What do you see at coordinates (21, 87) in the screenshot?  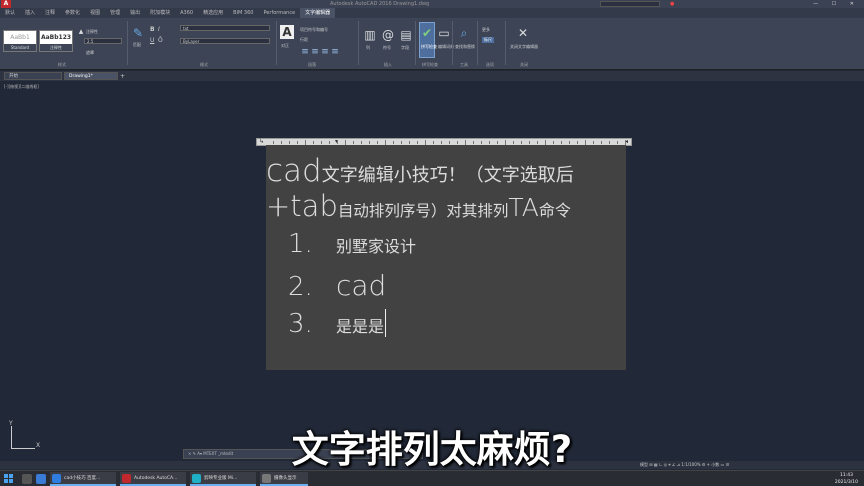 I see `viewport-controls: [-][俯视][二维线框]` at bounding box center [21, 87].